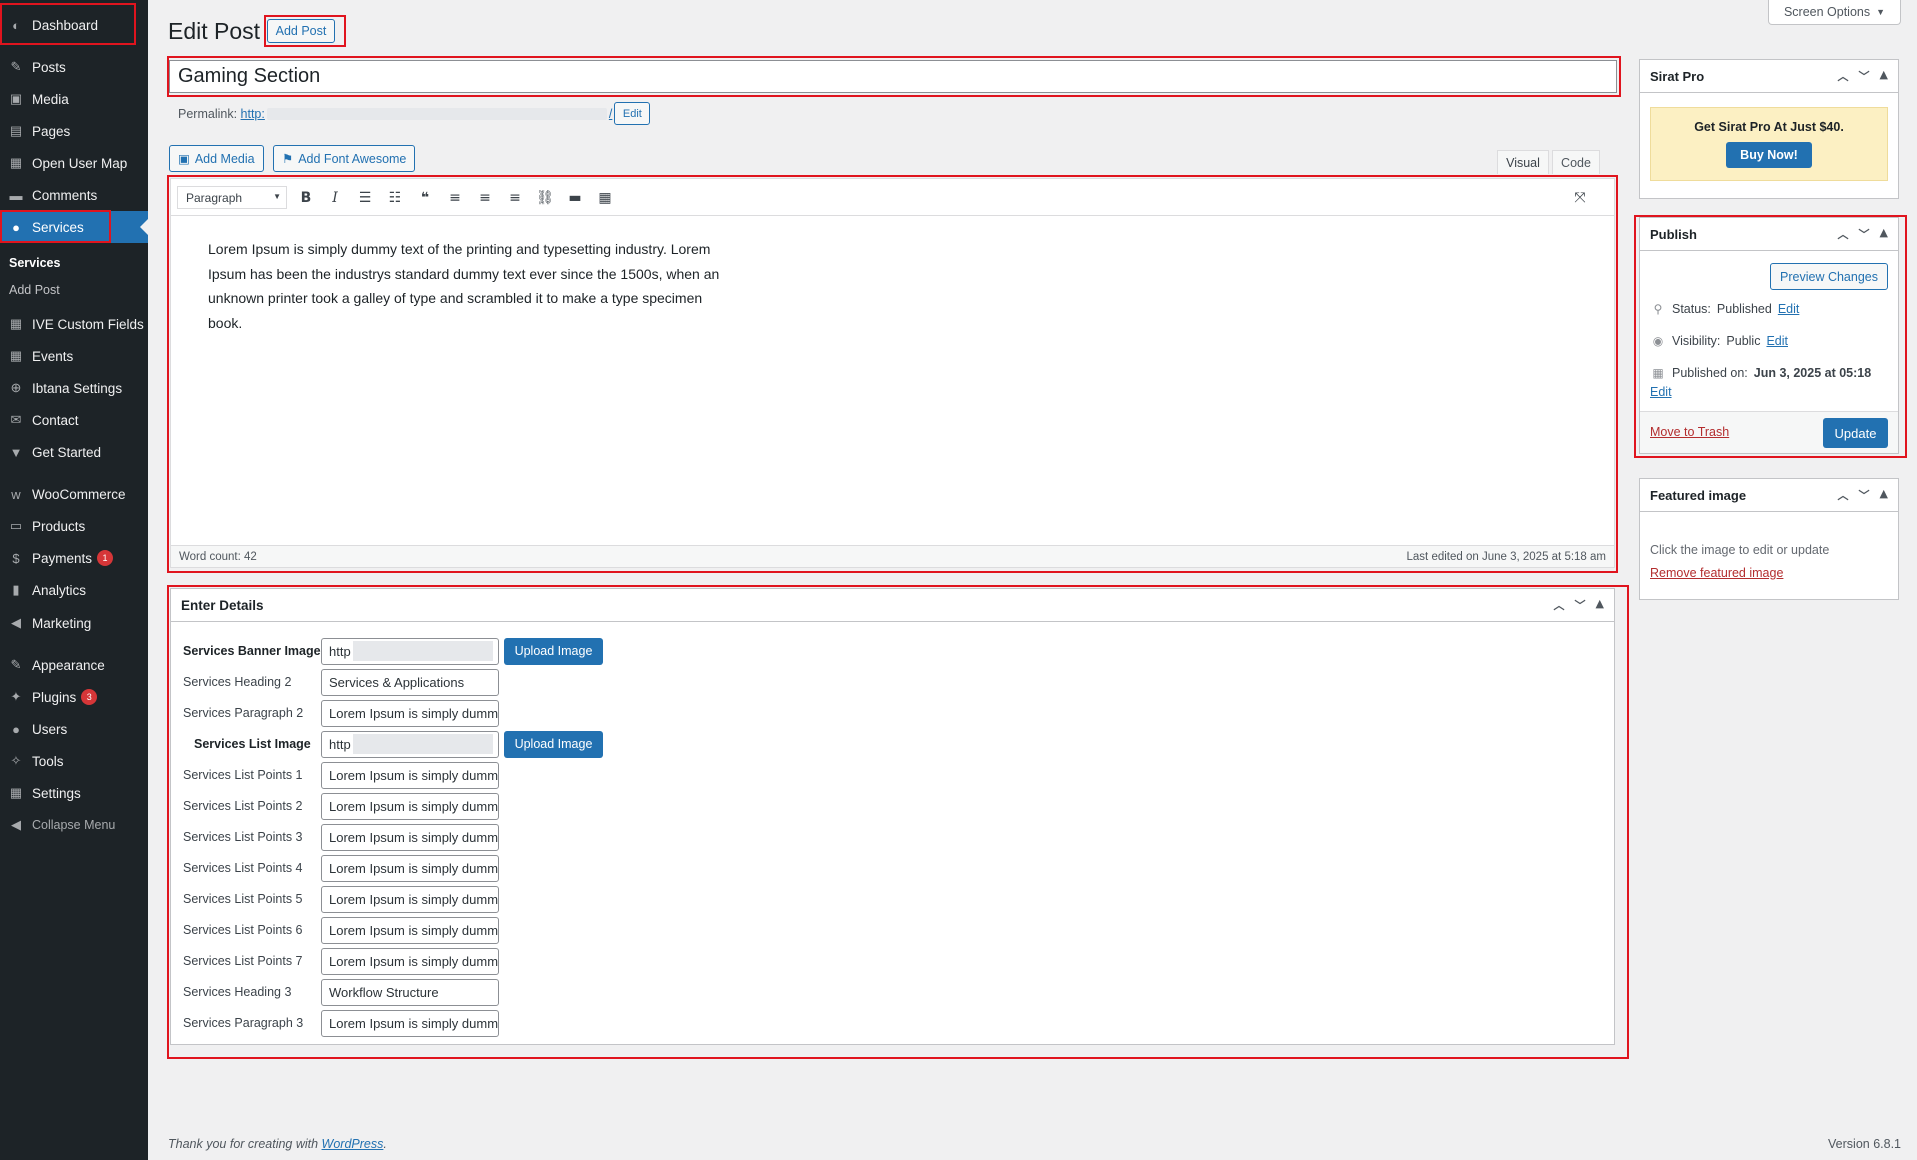 This screenshot has height=1160, width=1917. I want to click on sidebar-item-posts: ✎ Posts, so click(74, 67).